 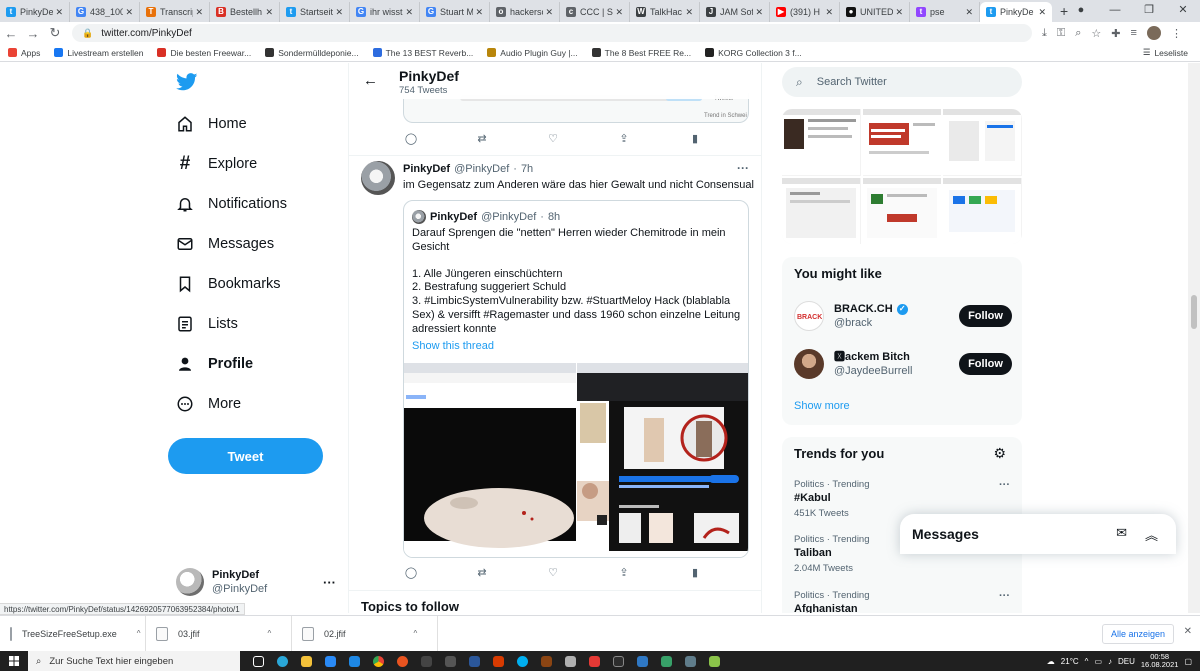 What do you see at coordinates (98, 53) in the screenshot?
I see `bookmark-item: Livestream erstellen` at bounding box center [98, 53].